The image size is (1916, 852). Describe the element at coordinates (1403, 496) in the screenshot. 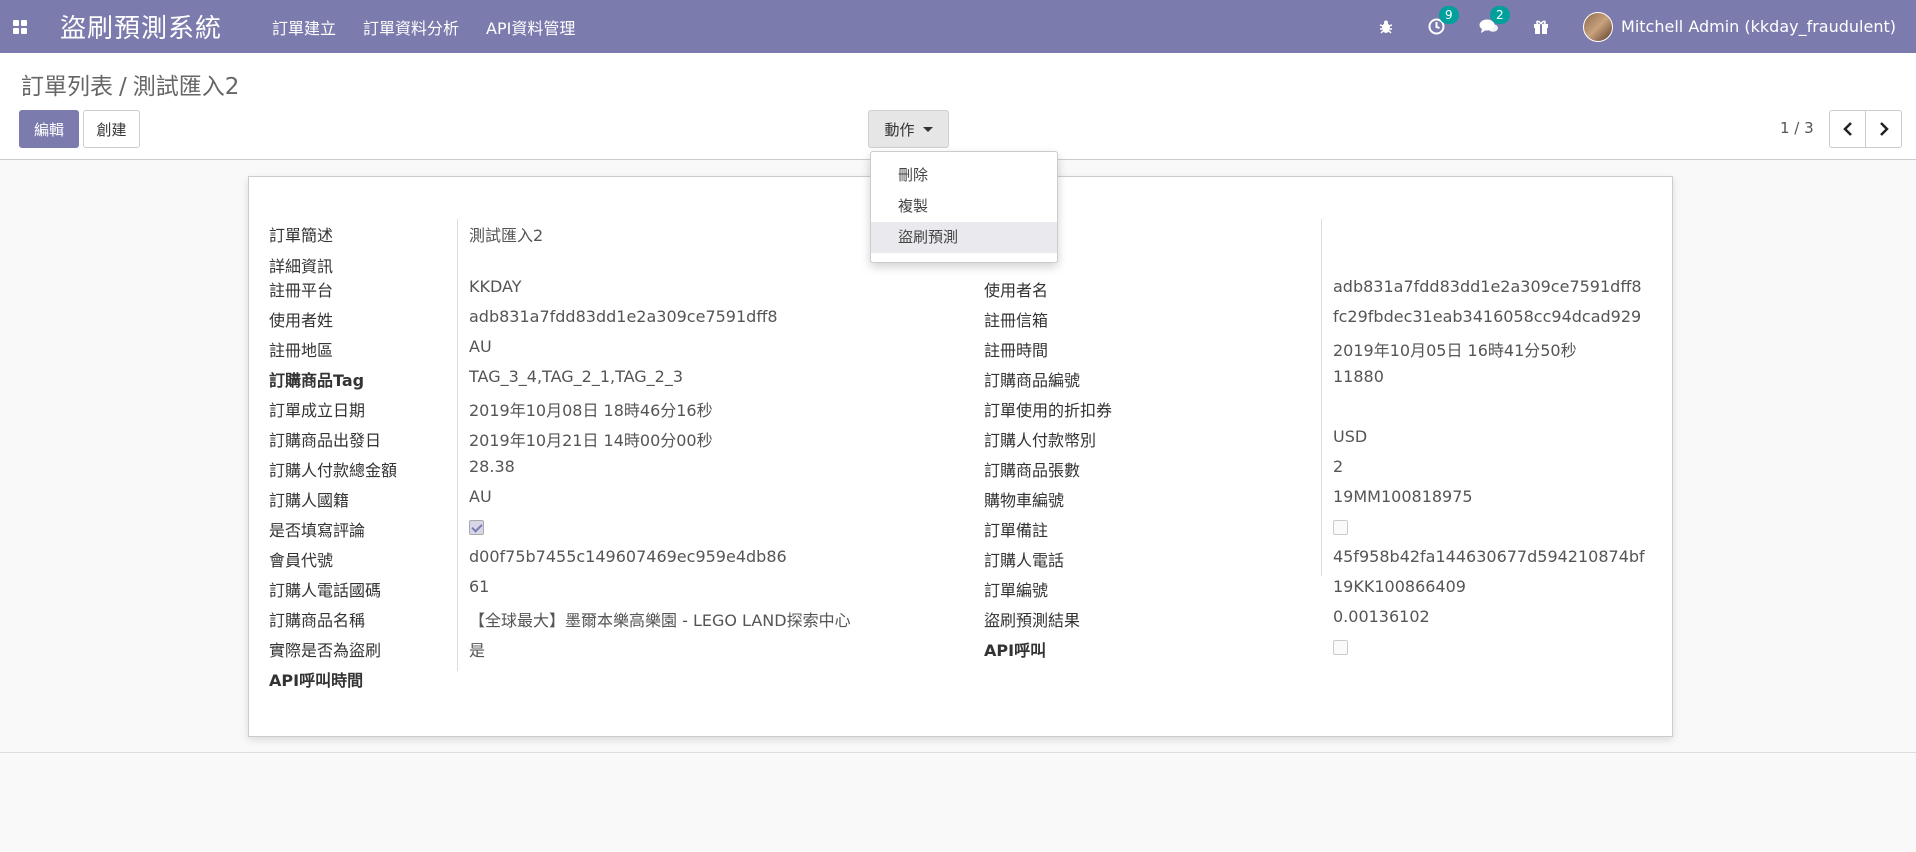

I see `value-cart-number: 19MM100818975` at that location.